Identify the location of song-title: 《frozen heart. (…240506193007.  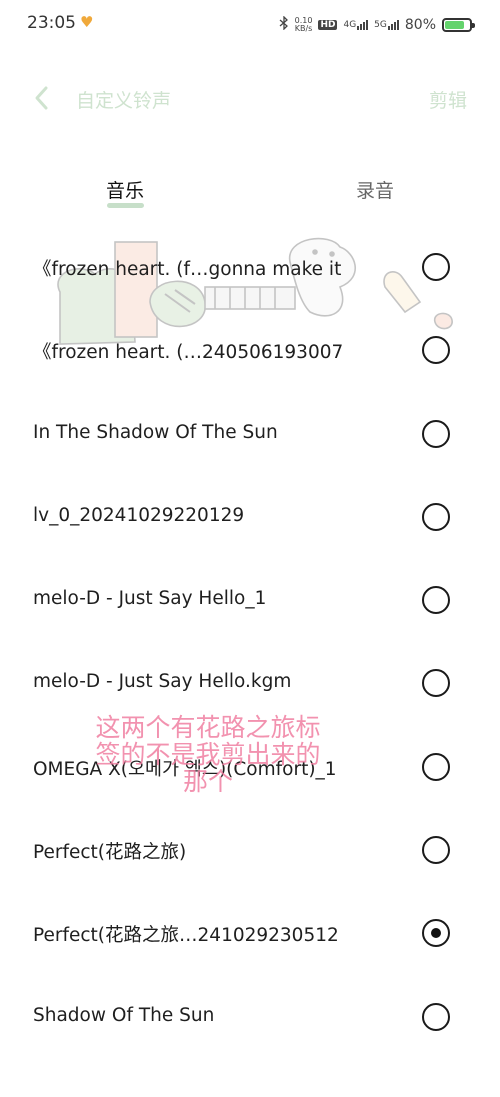
(188, 353).